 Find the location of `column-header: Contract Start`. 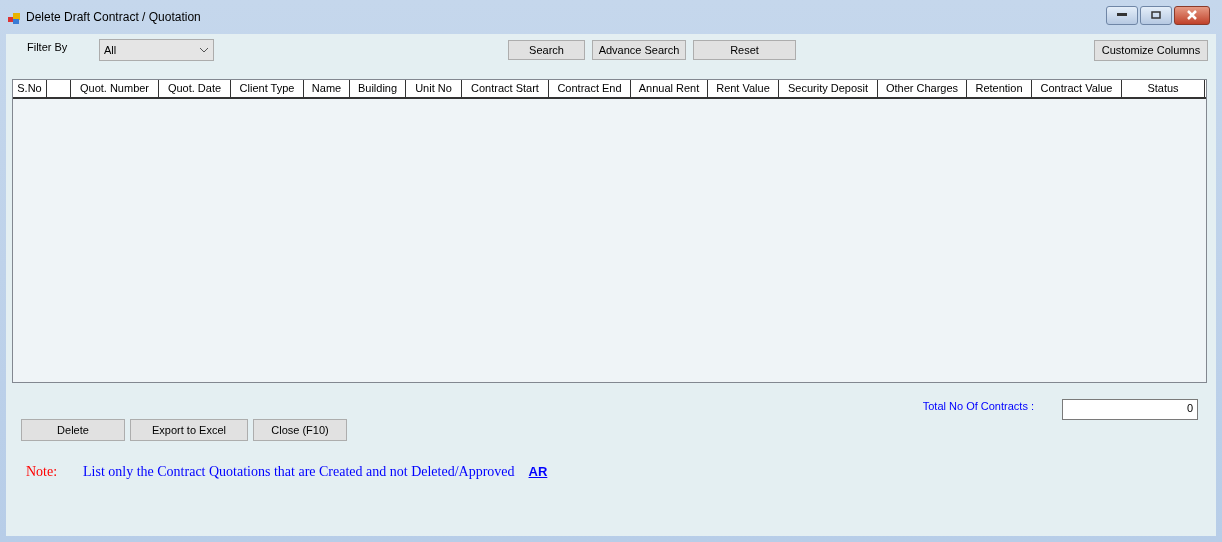

column-header: Contract Start is located at coordinates (505, 88).